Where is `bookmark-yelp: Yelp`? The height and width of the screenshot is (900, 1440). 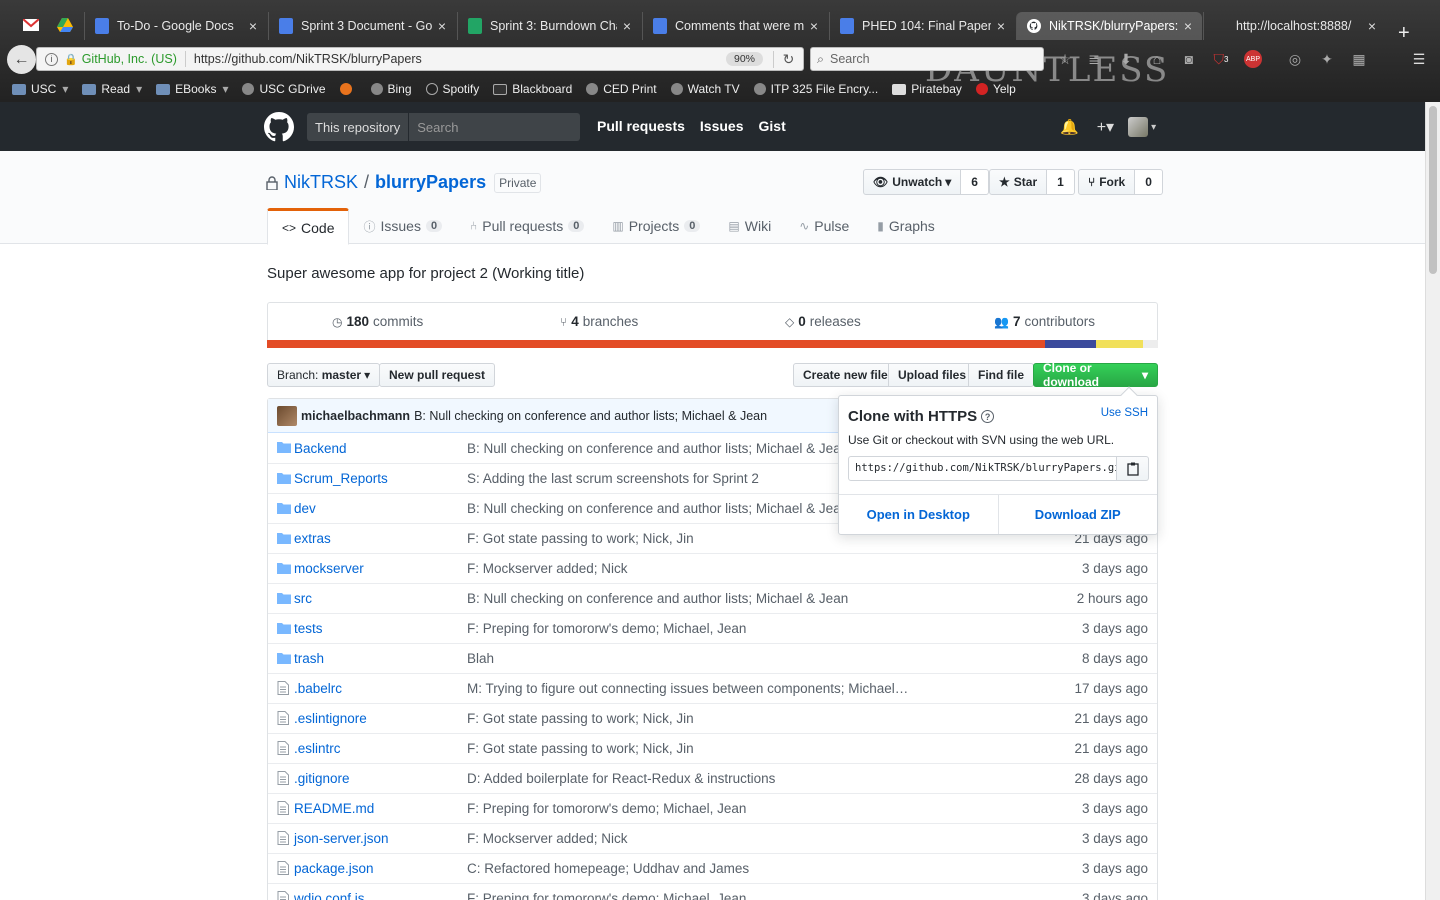
bookmark-yelp: Yelp is located at coordinates (995, 89).